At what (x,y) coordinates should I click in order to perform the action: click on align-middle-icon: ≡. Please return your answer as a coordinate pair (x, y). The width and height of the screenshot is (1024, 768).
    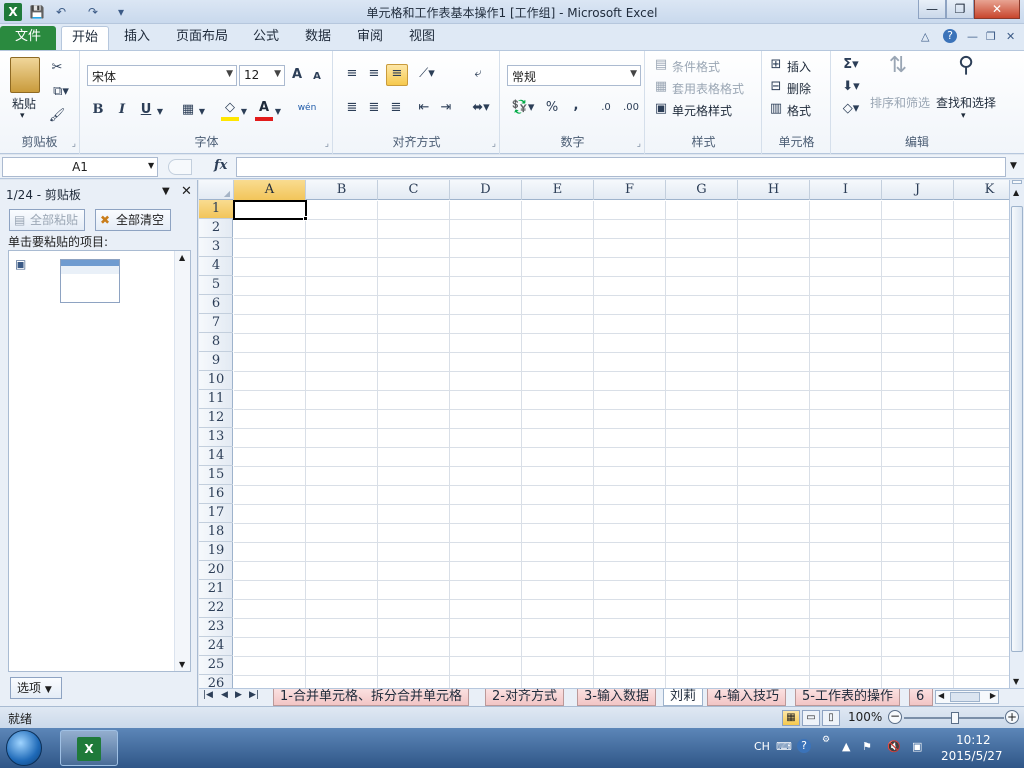
    Looking at the image, I should click on (374, 74).